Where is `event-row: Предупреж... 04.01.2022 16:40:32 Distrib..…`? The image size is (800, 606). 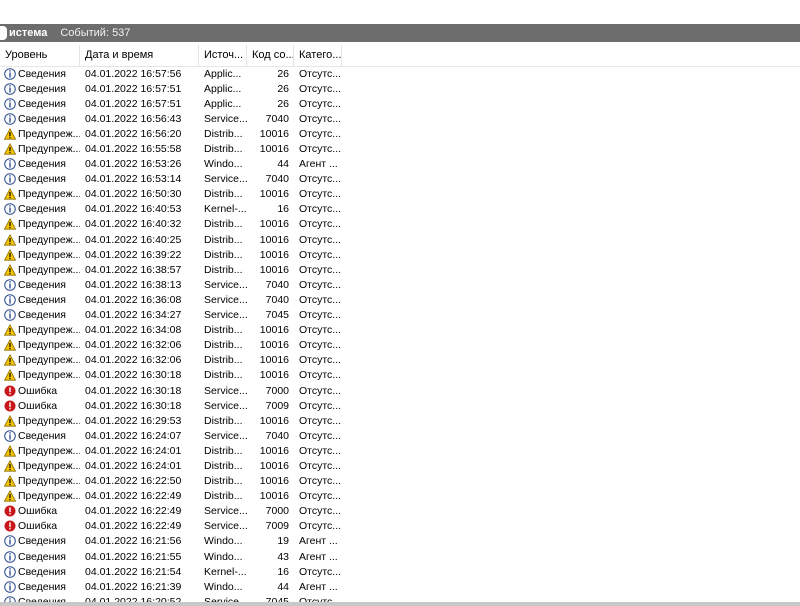
event-row: Предупреж... 04.01.2022 16:40:32 Distrib..… is located at coordinates (400, 224).